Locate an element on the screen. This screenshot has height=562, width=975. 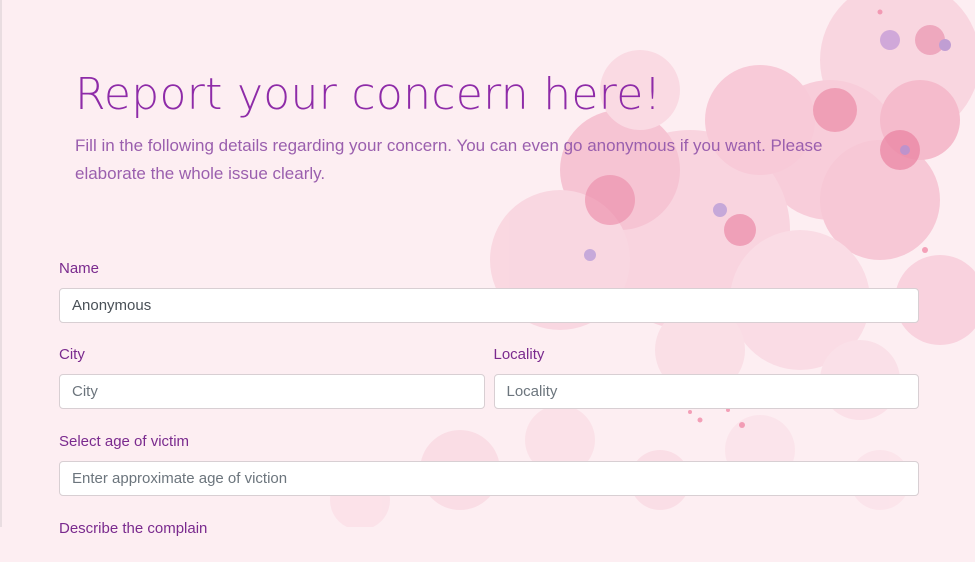
age-group: Select age of victim is located at coordinates (489, 463).